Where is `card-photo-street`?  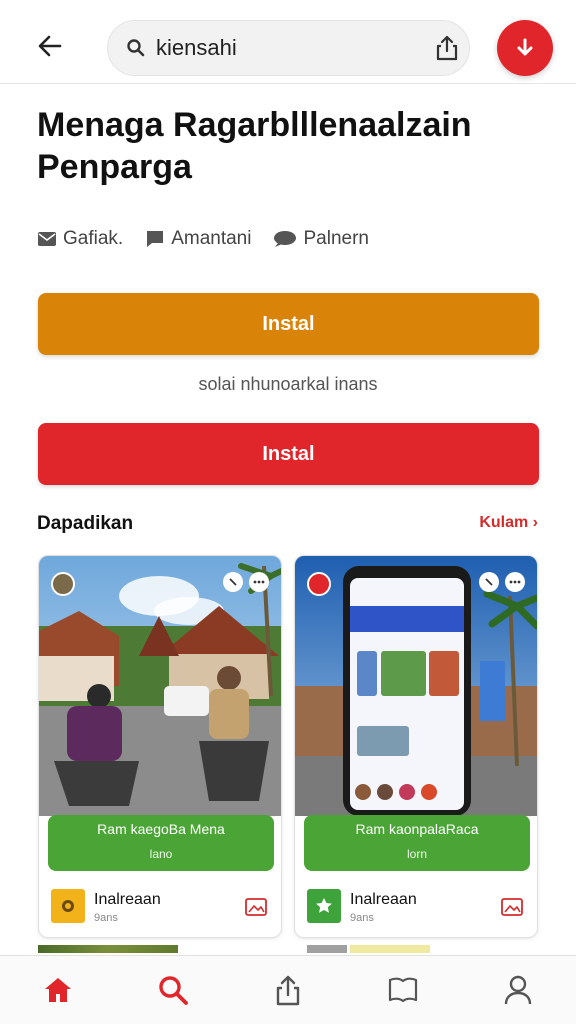
card-photo-street is located at coordinates (160, 686).